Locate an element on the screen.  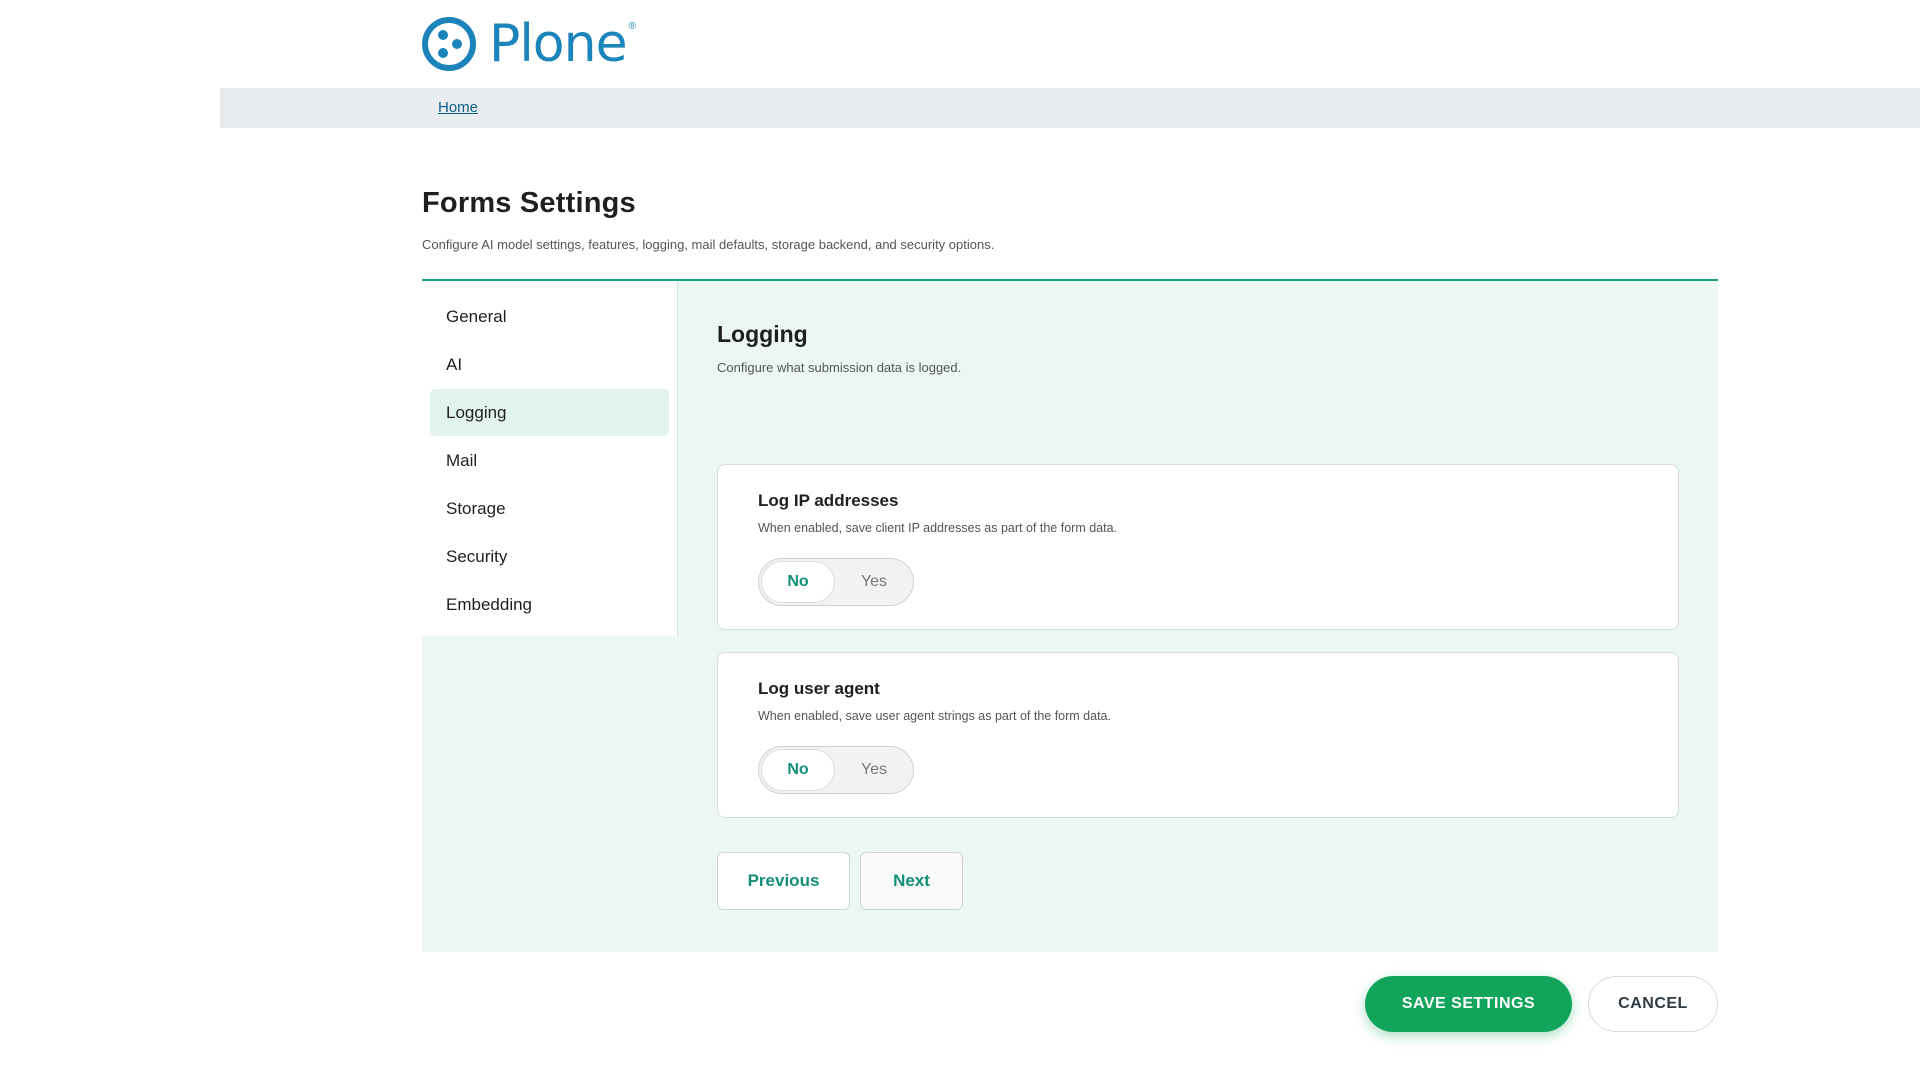
sidebar-item-general: General is located at coordinates (549, 316).